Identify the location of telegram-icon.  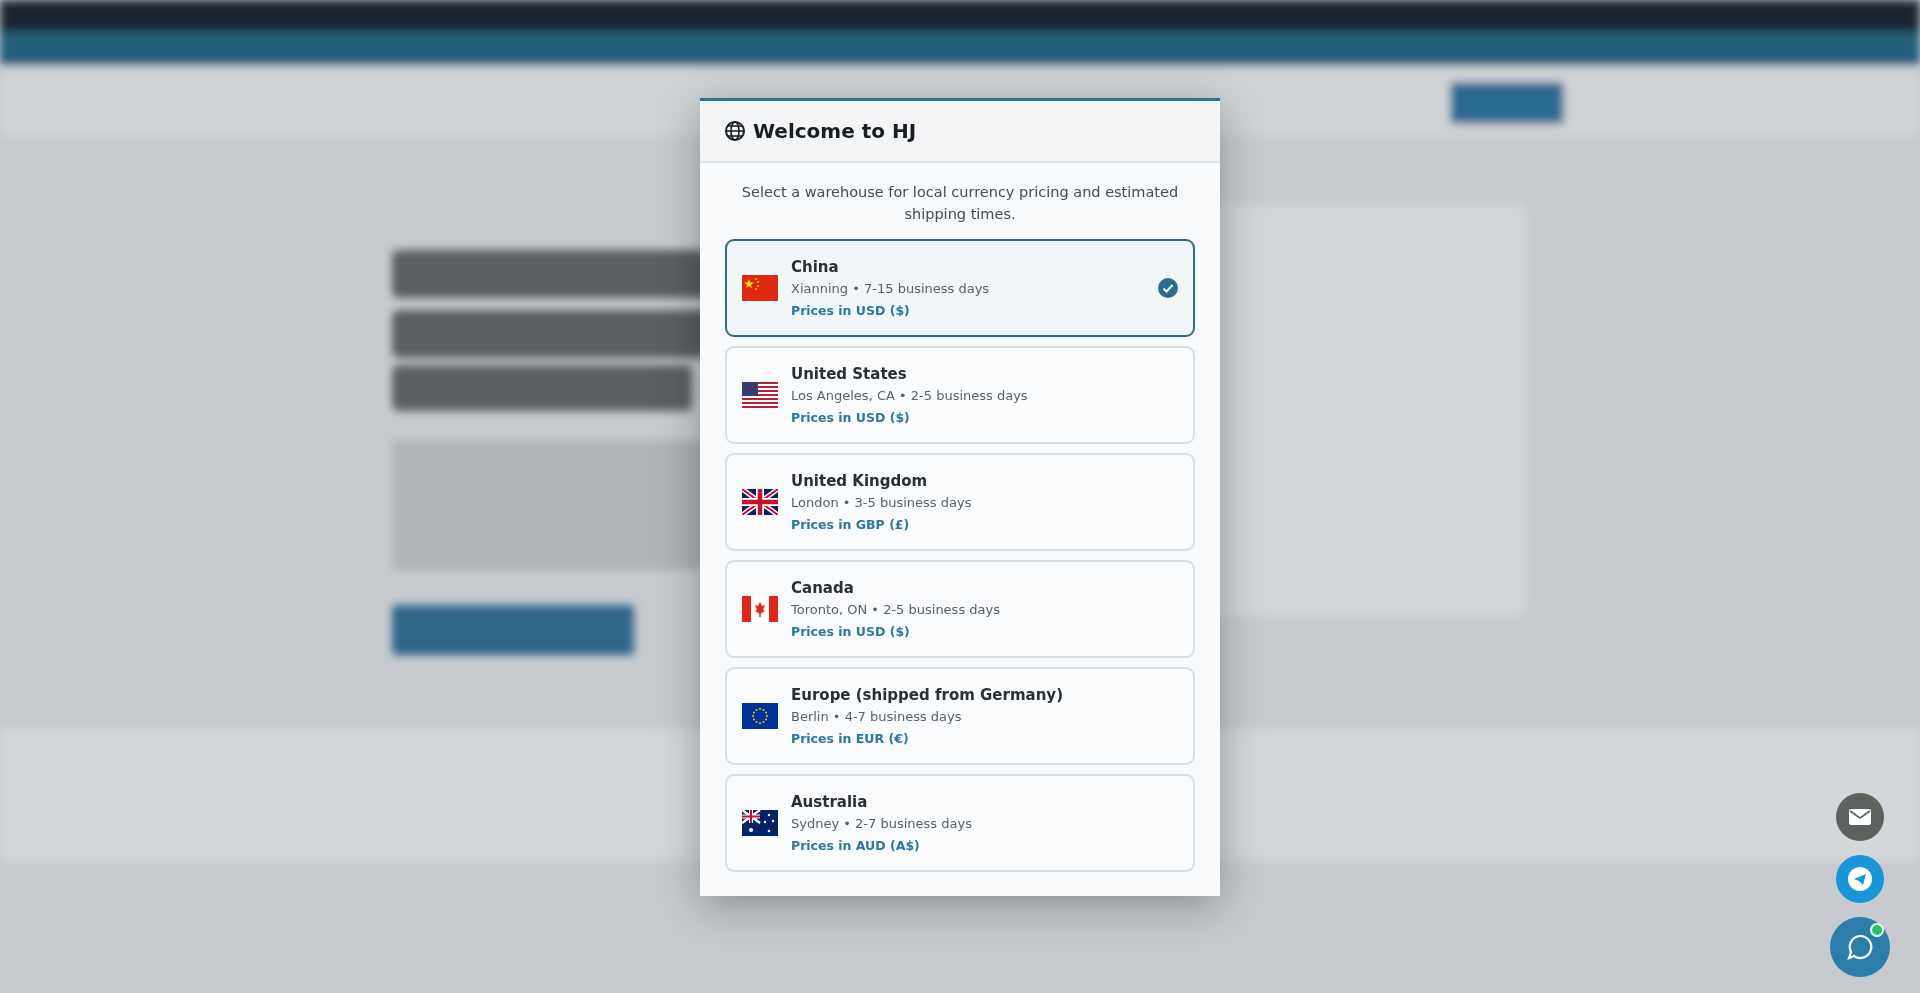
(1860, 879).